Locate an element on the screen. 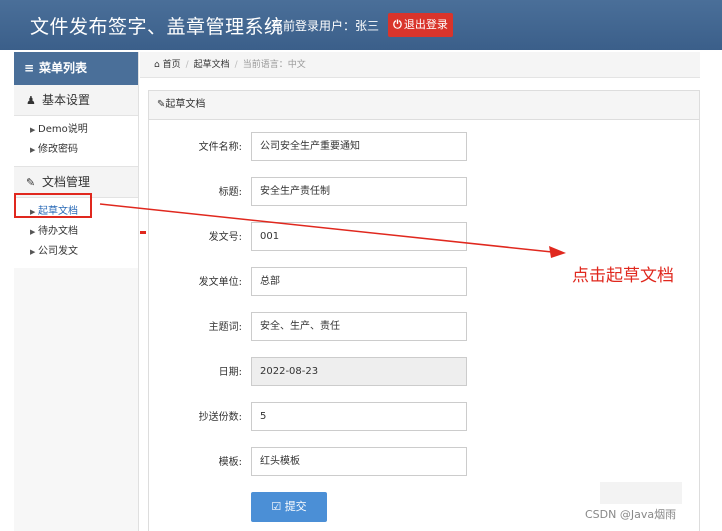  annotation-arrow-head is located at coordinates (557, 252).